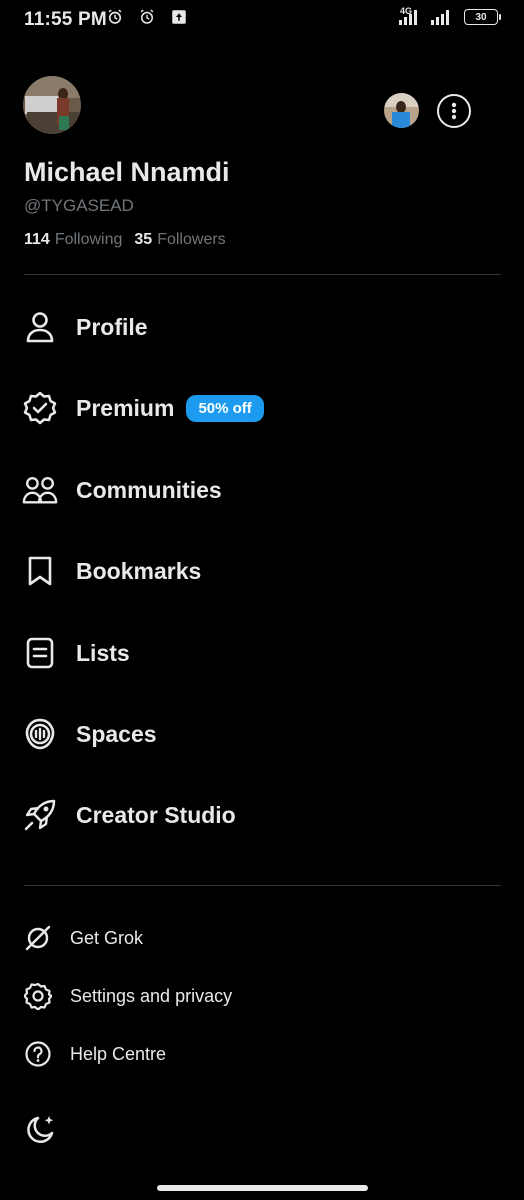 The image size is (524, 1200). I want to click on status-right-icons: 30, so click(449, 17).